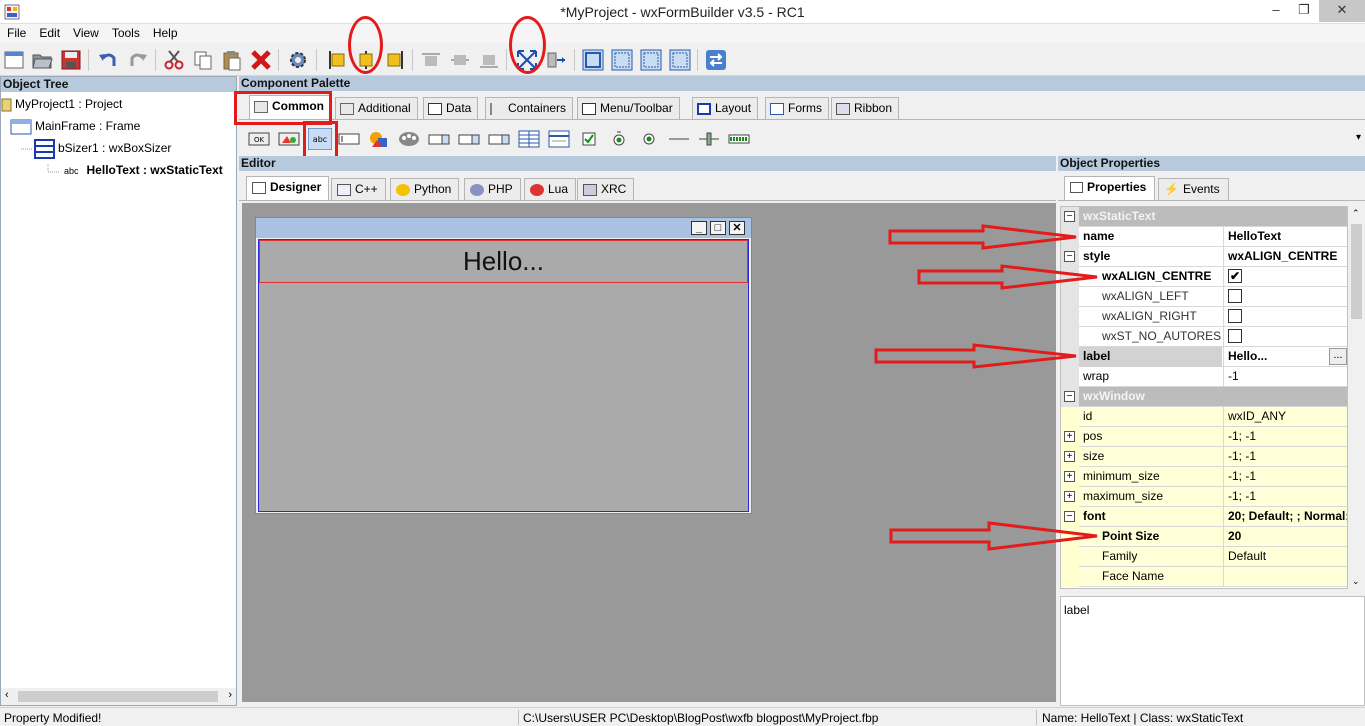  I want to click on property-row-face-name: Face Name, so click(1204, 577).